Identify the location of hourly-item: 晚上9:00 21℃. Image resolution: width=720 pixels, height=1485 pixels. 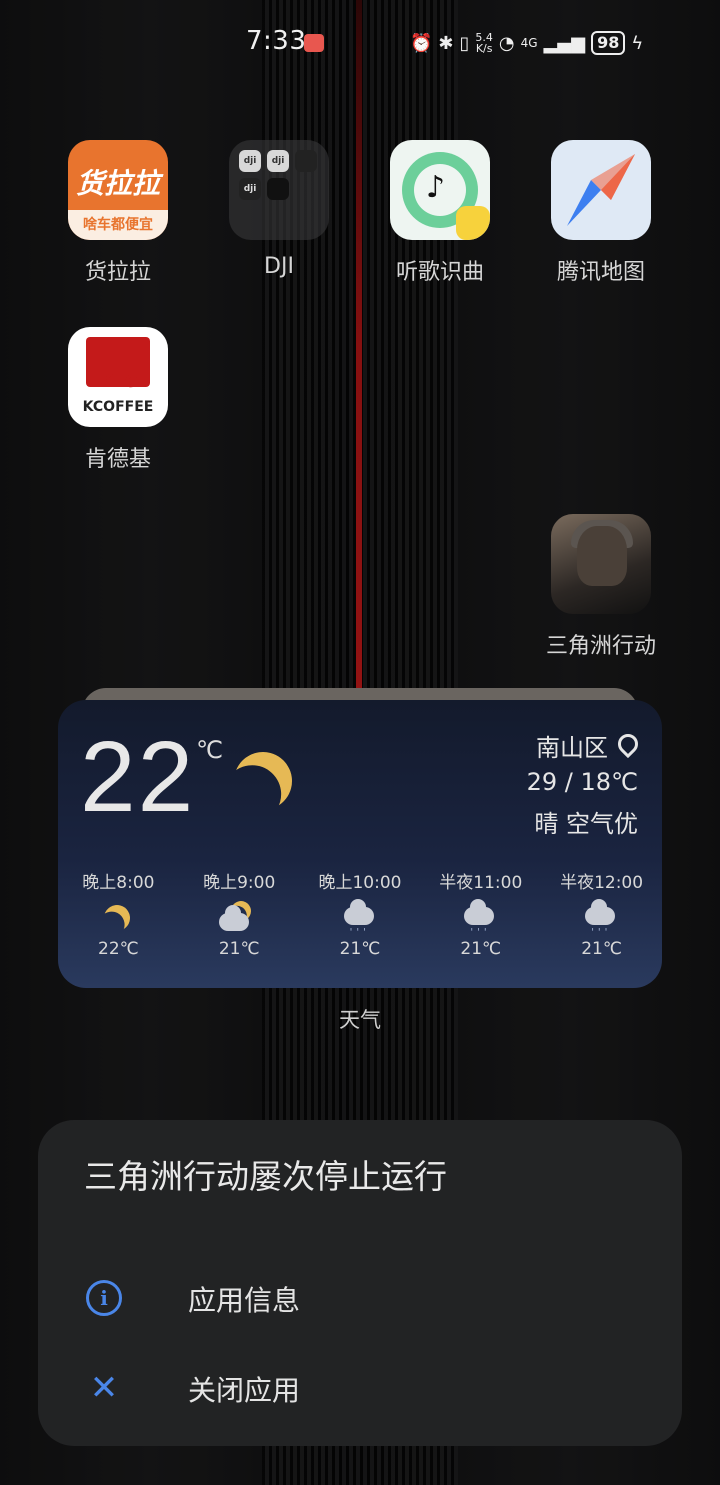
(239, 913).